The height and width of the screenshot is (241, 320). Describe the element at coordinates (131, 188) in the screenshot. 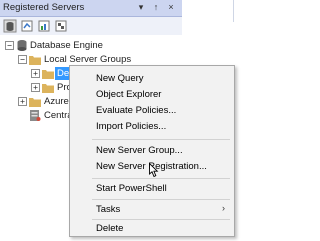

I see `menu-item-start-powershell: Start PowerShell` at that location.